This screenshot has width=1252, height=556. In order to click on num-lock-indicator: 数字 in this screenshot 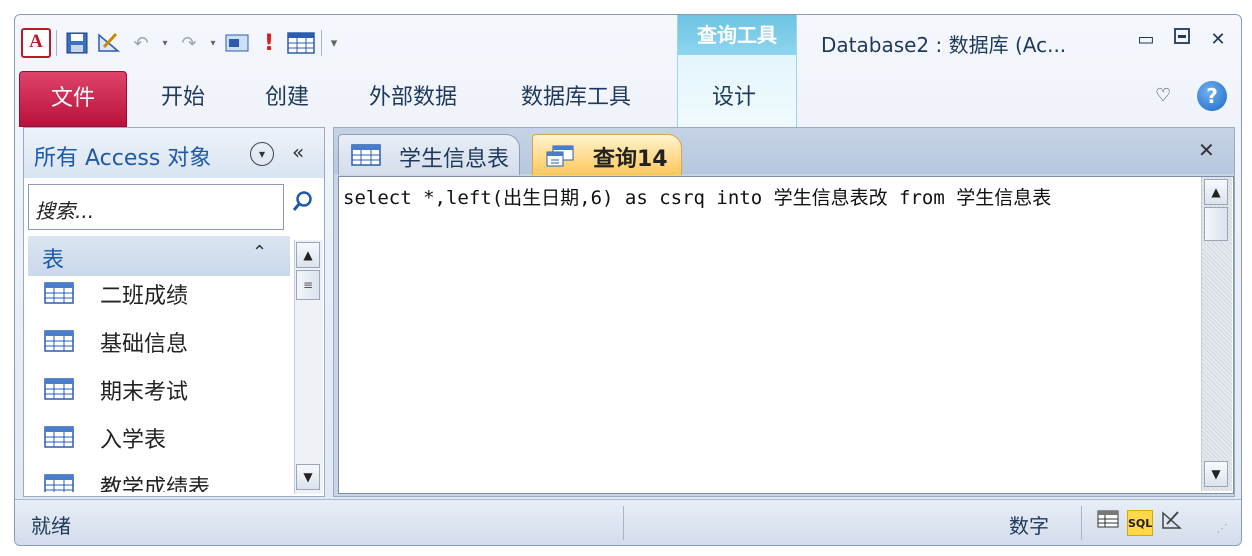, I will do `click(1029, 526)`.